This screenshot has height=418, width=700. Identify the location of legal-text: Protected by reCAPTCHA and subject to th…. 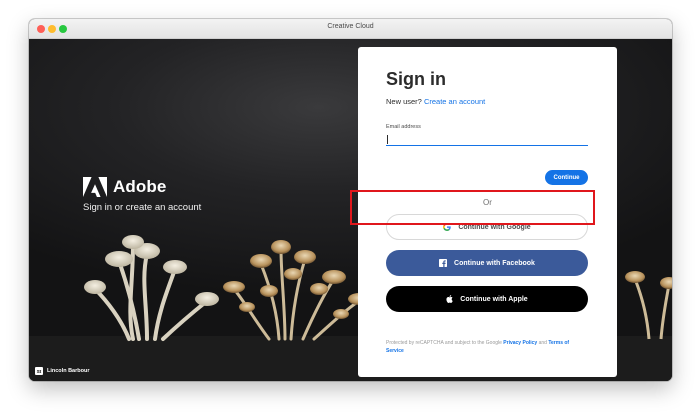
(444, 343).